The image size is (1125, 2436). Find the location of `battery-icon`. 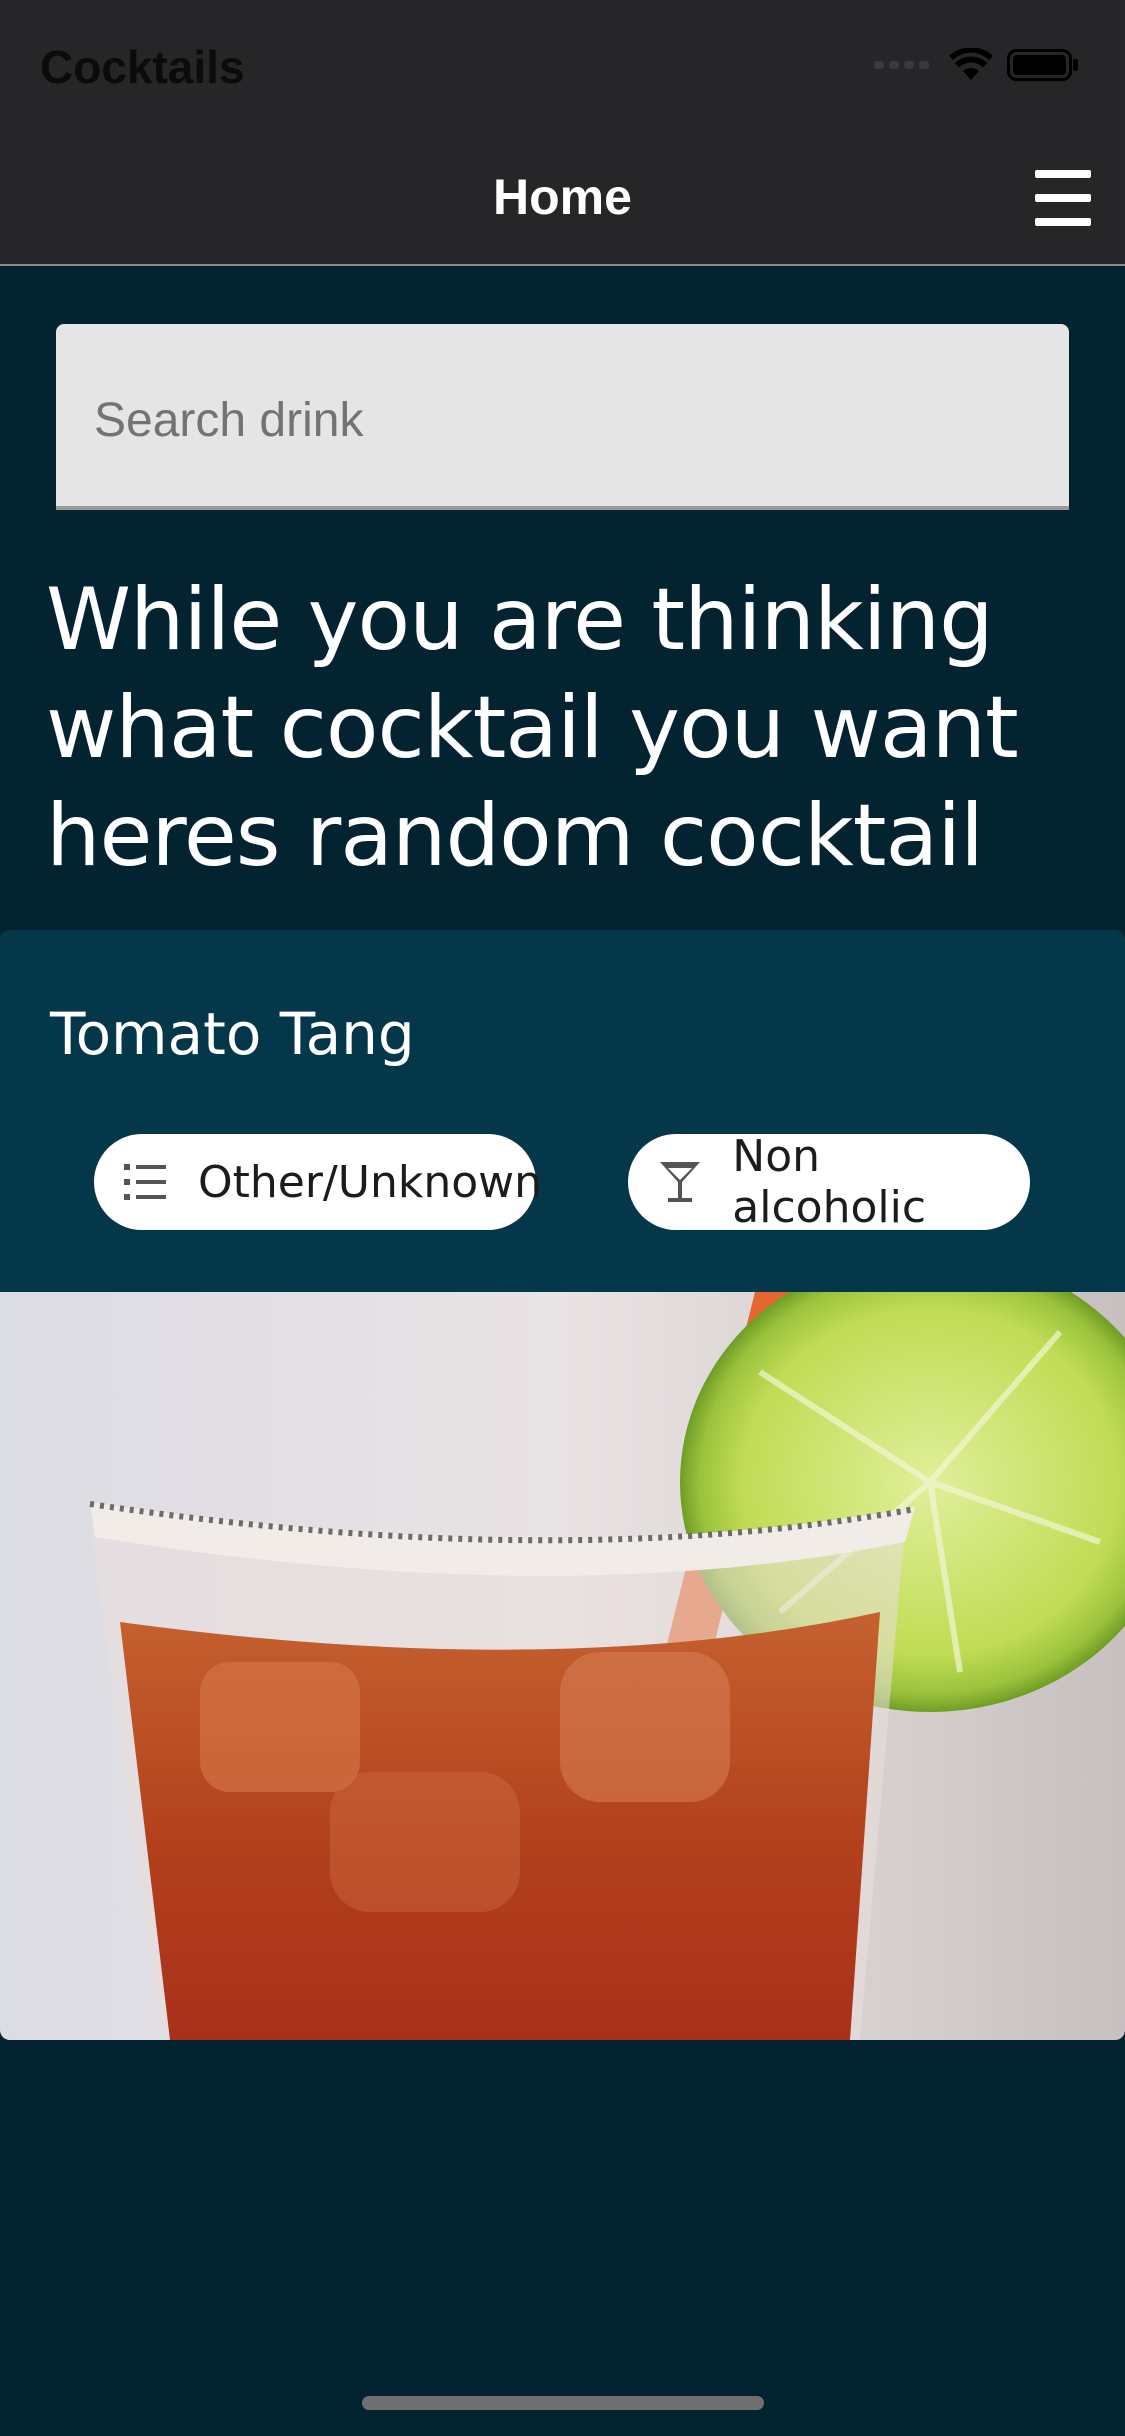

battery-icon is located at coordinates (1042, 65).